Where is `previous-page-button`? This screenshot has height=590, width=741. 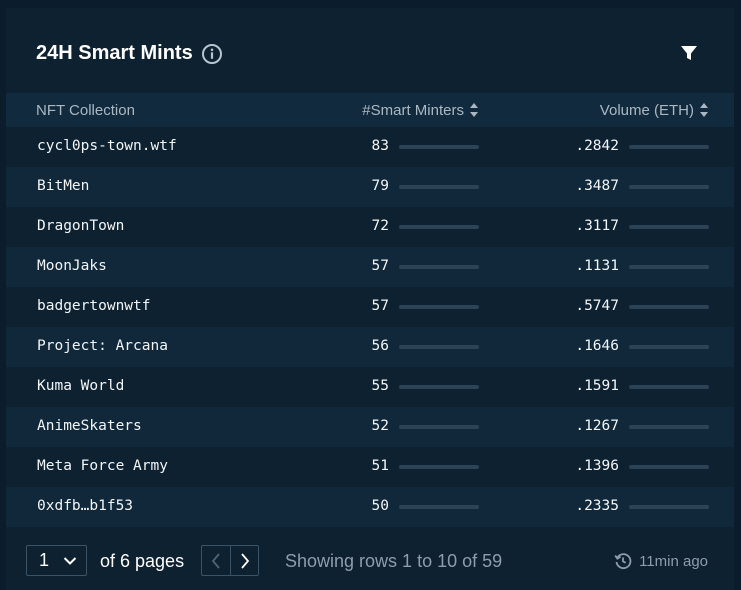 previous-page-button is located at coordinates (215, 560).